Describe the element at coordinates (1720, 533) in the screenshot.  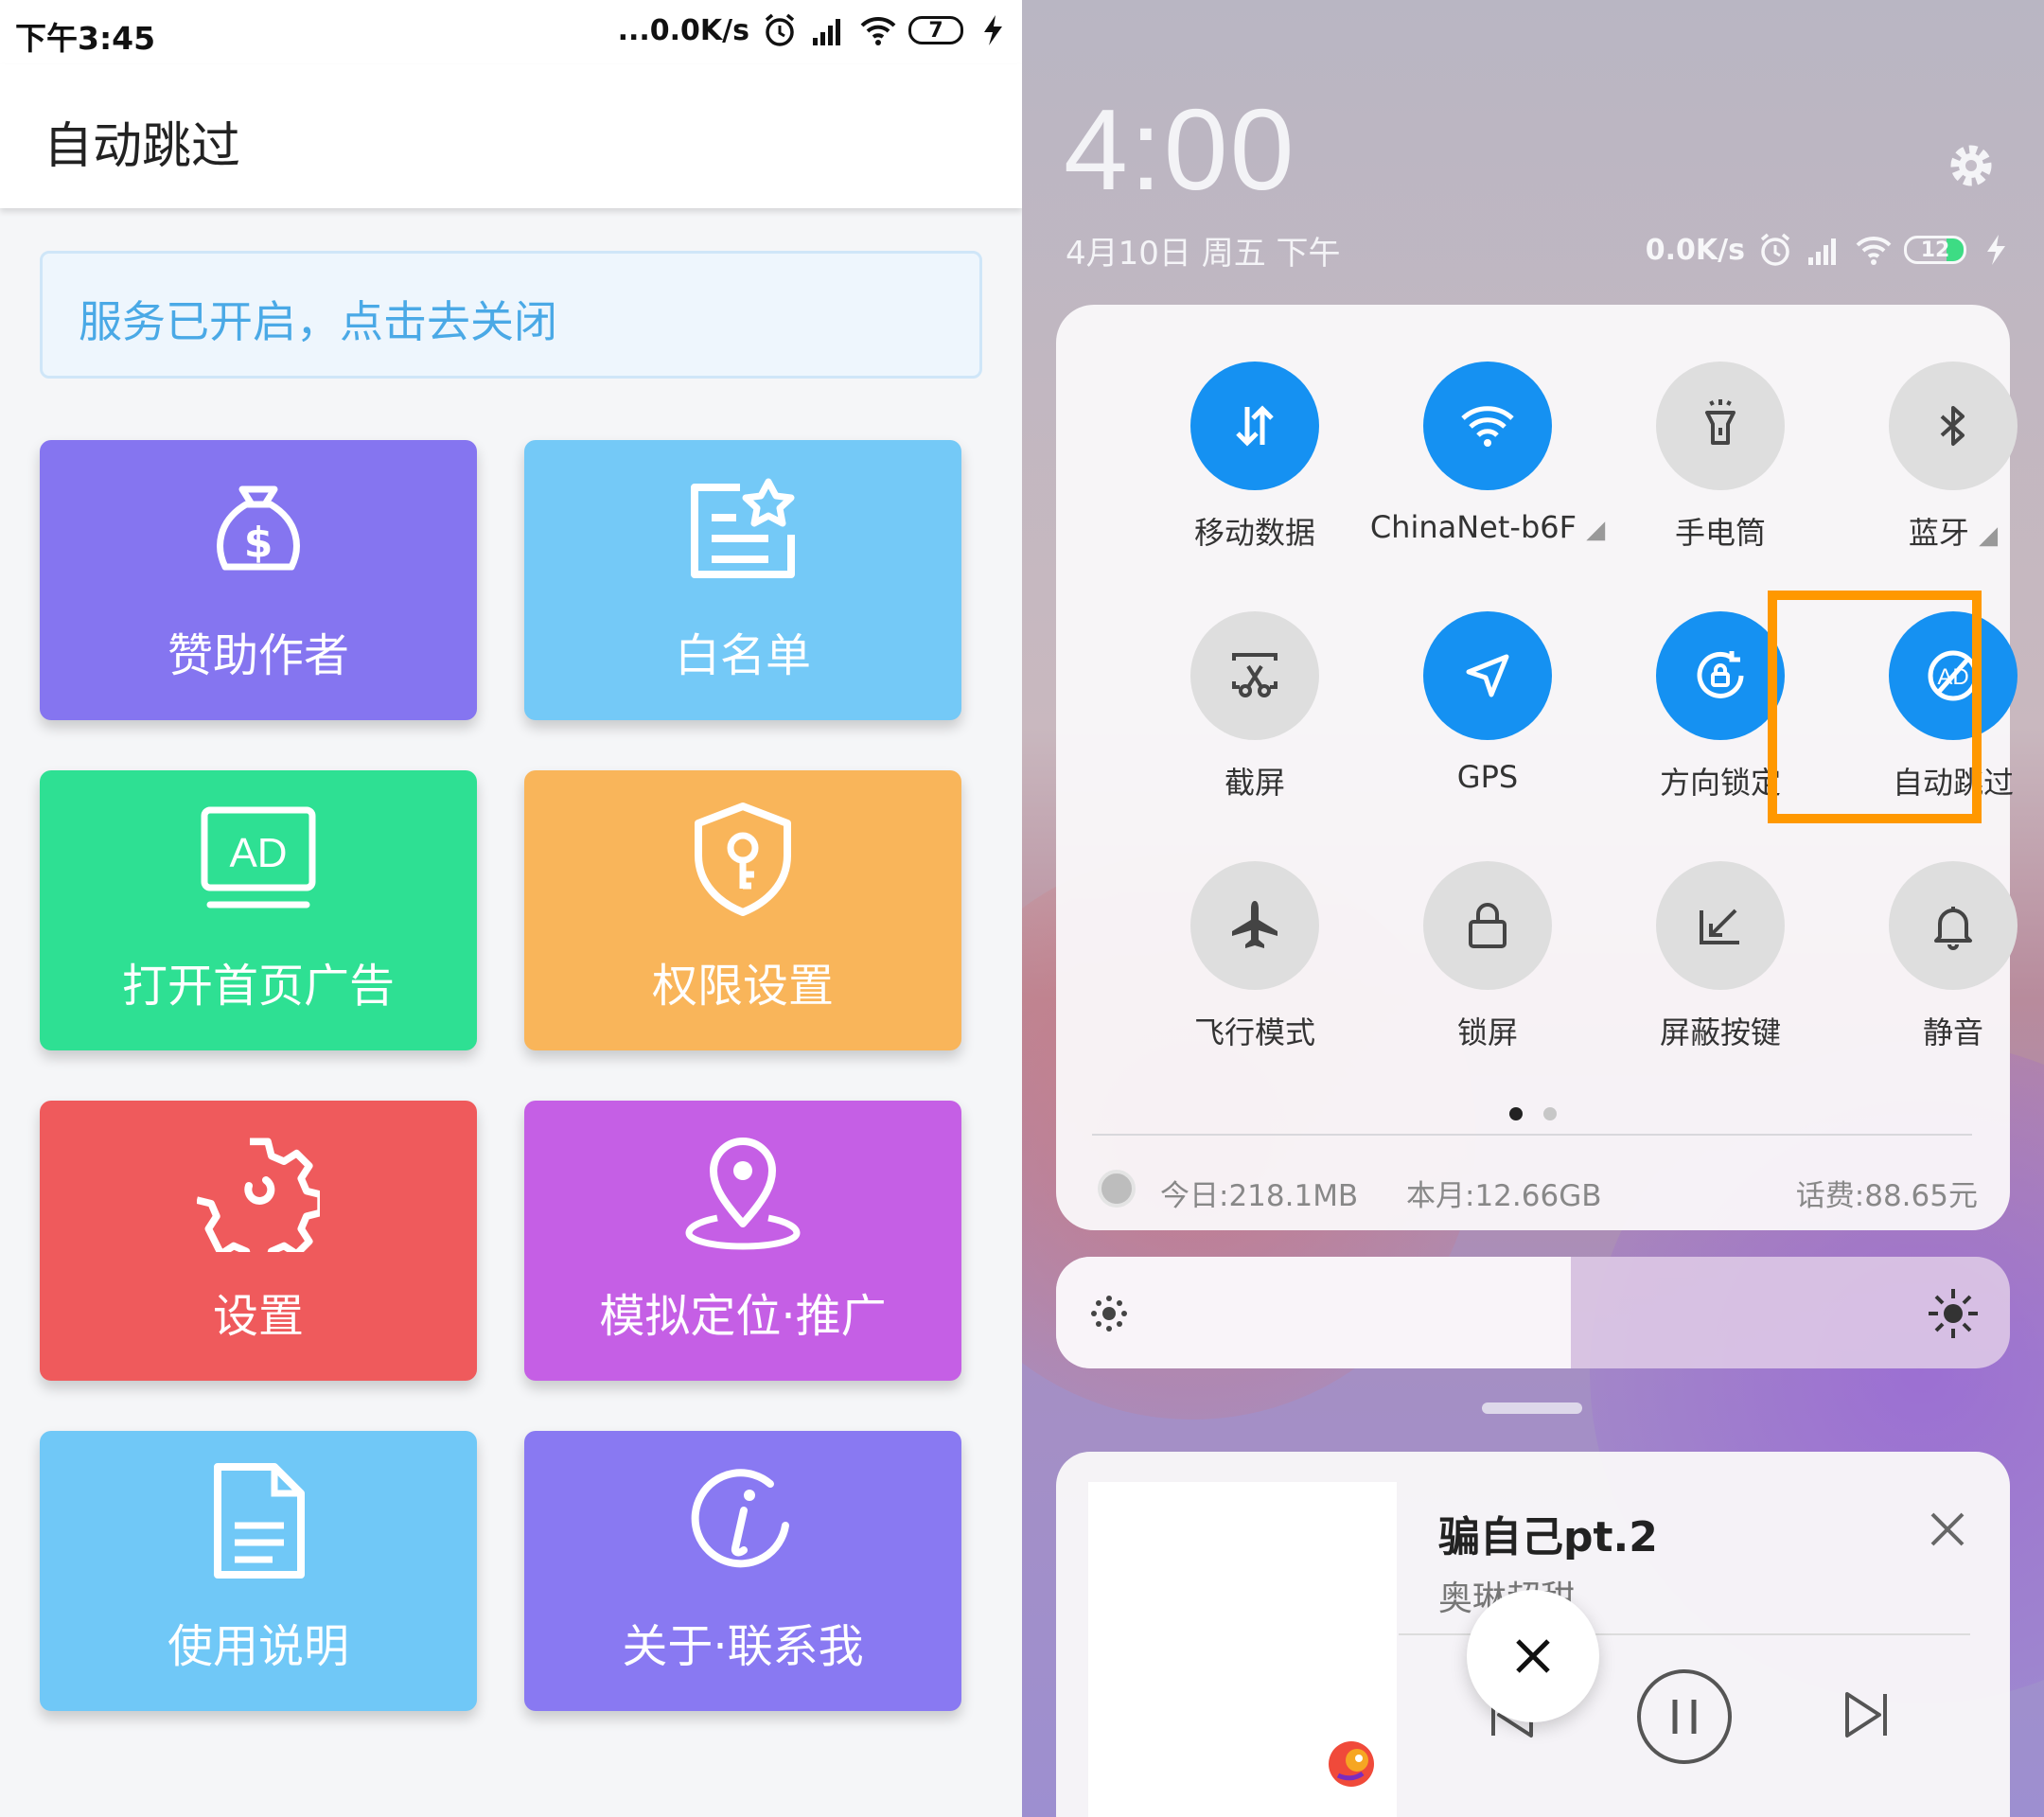
I see `toggle-label: 手电筒` at that location.